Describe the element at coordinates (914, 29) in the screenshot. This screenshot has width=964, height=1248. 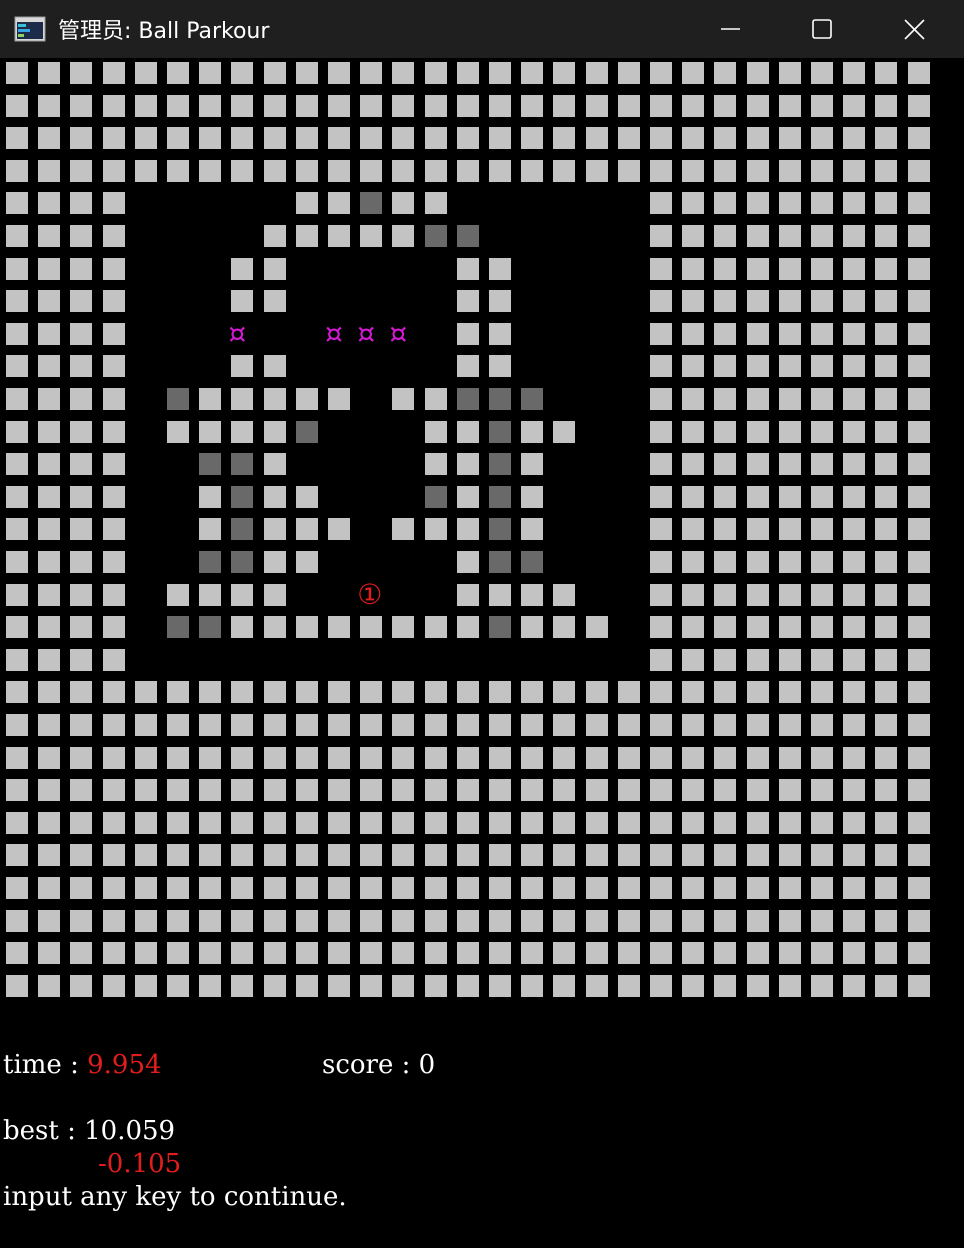
I see `close-button` at that location.